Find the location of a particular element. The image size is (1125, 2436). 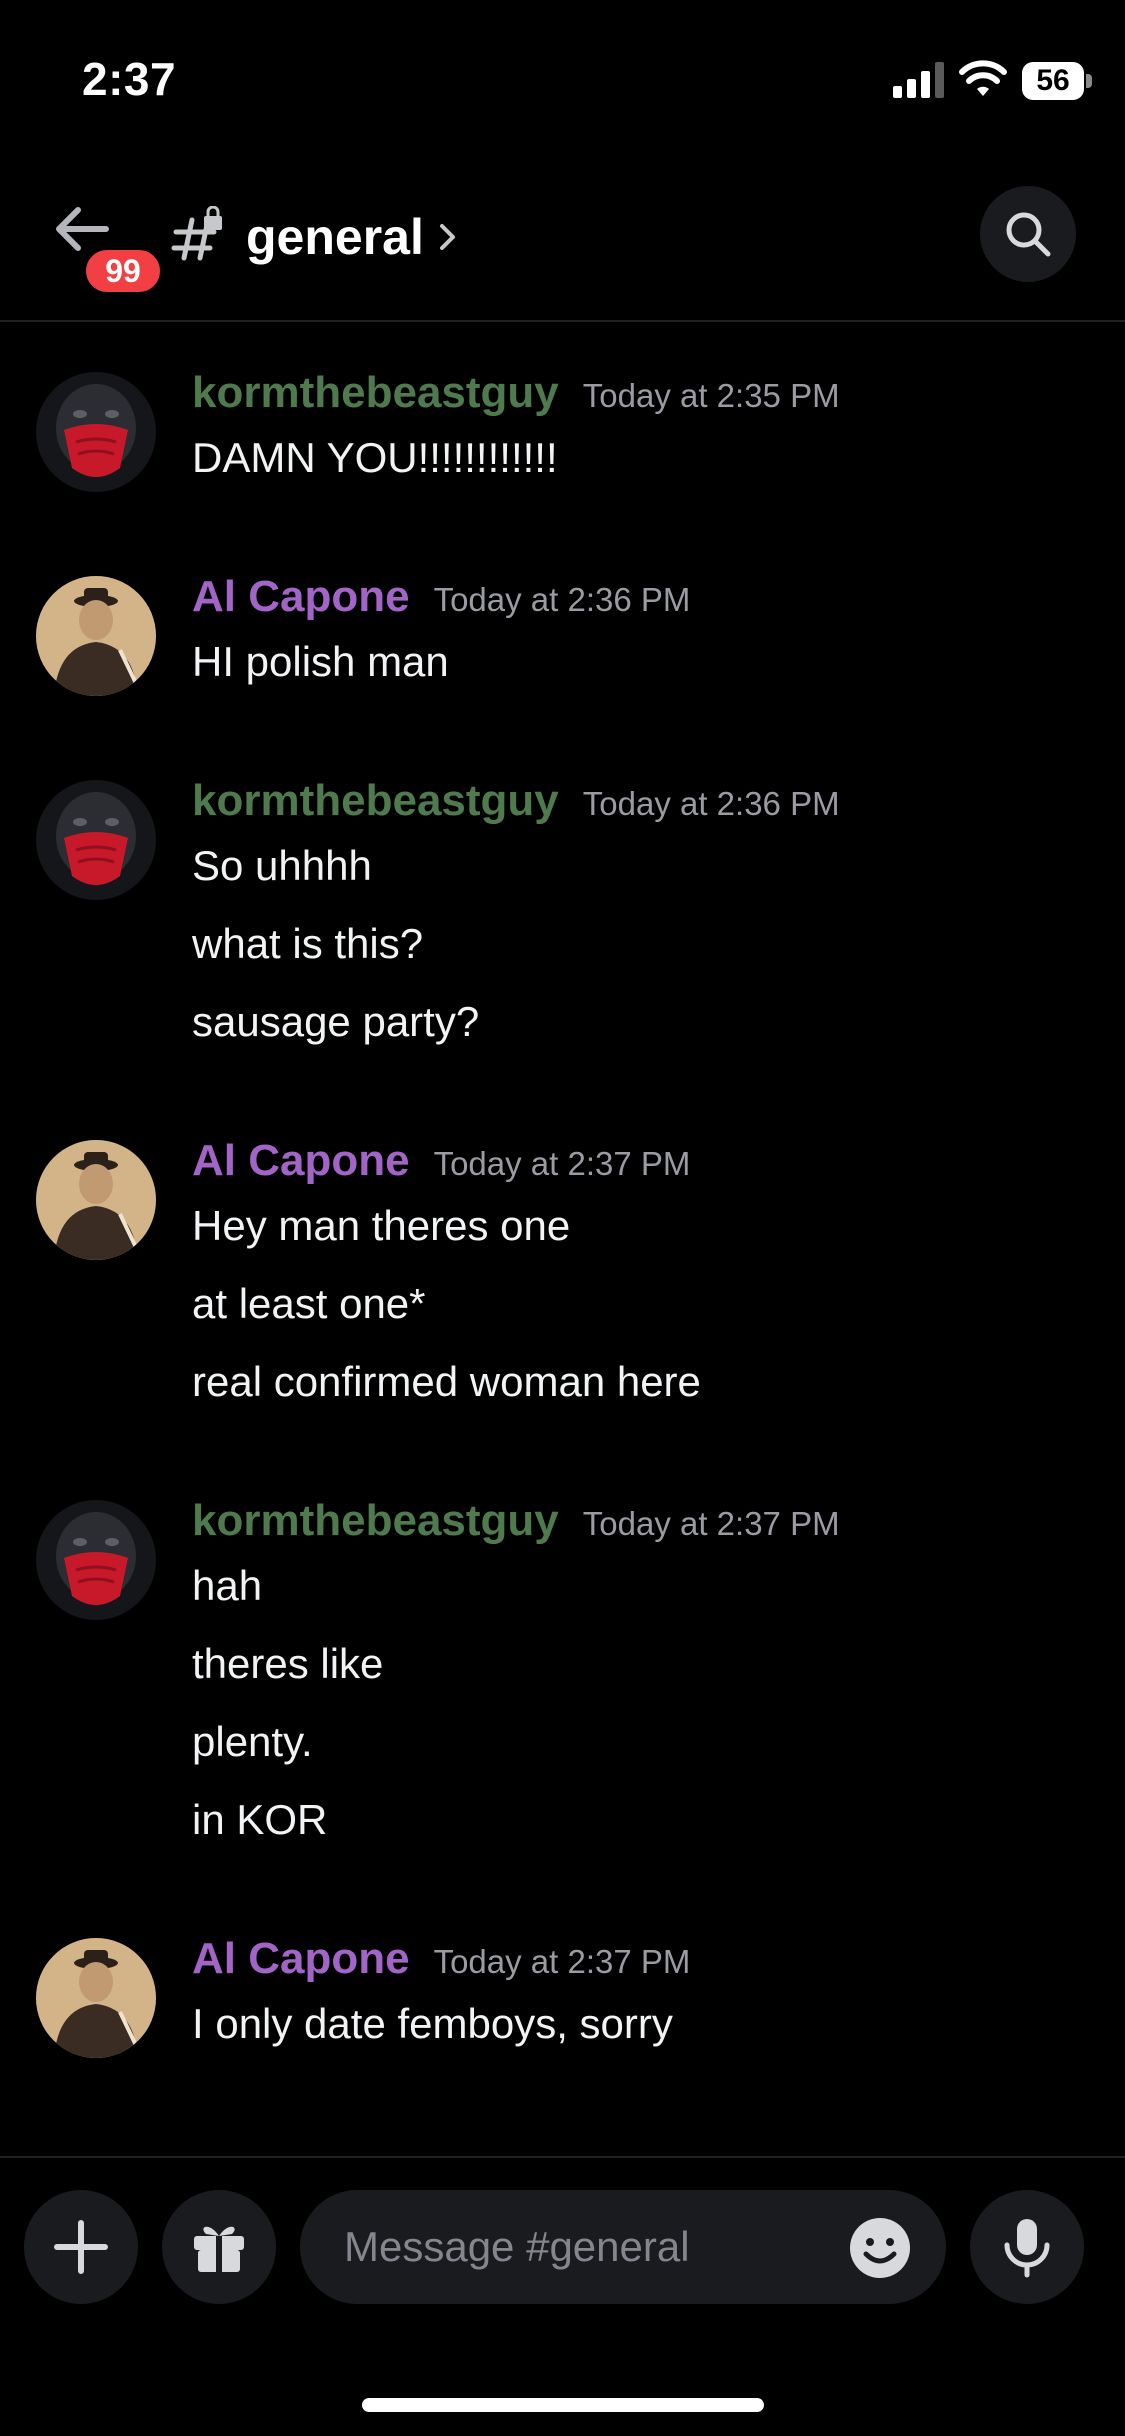

message-text: real confirmed woman here is located at coordinates (446, 1381).